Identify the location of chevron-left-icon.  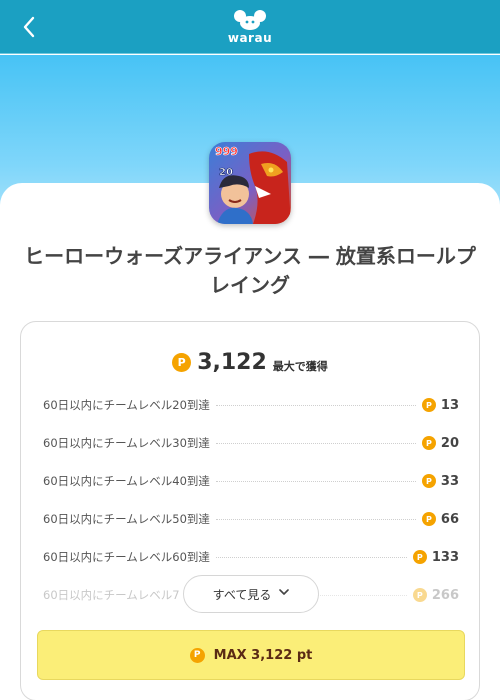
(29, 27).